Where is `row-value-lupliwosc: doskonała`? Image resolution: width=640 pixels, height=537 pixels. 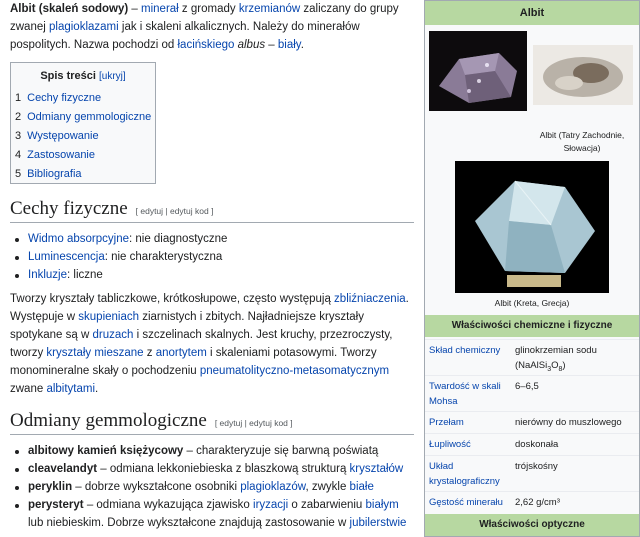
row-value-lupliwosc: doskonała is located at coordinates (537, 444).